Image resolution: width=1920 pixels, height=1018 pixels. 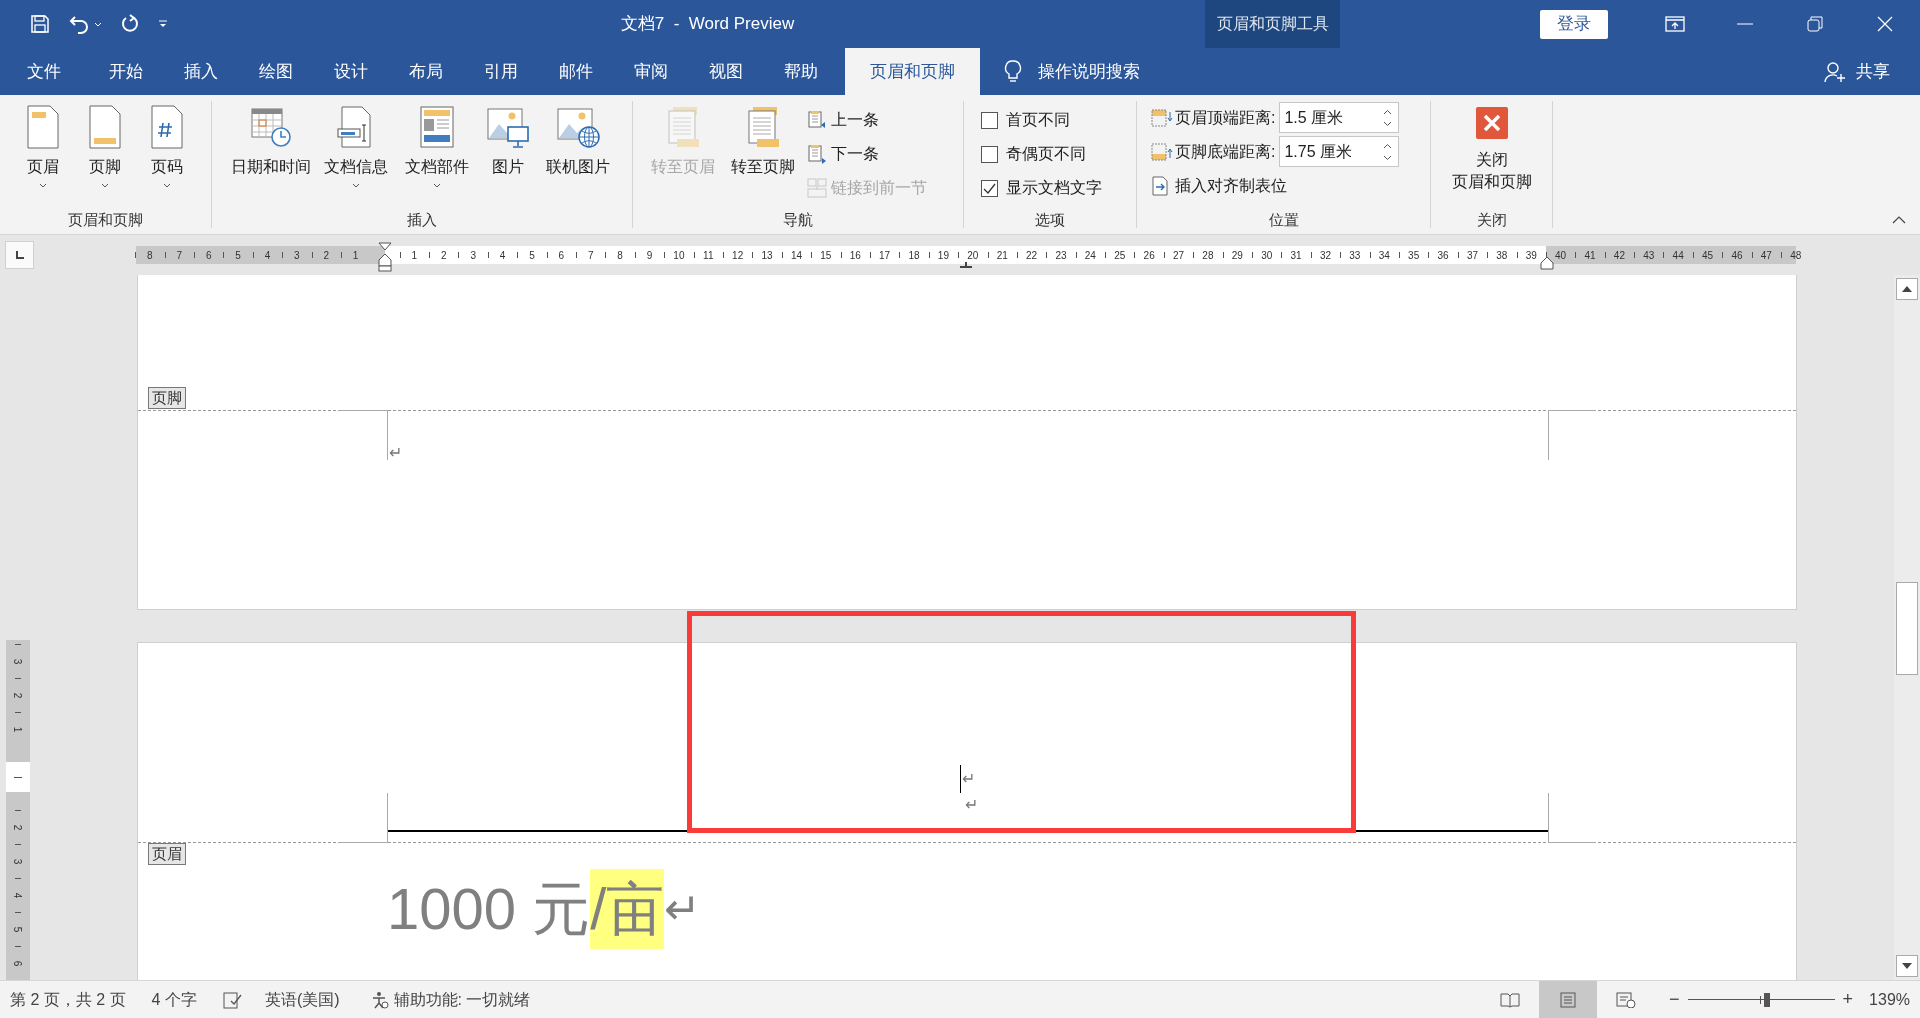 I want to click on proofing-icon, so click(x=232, y=999).